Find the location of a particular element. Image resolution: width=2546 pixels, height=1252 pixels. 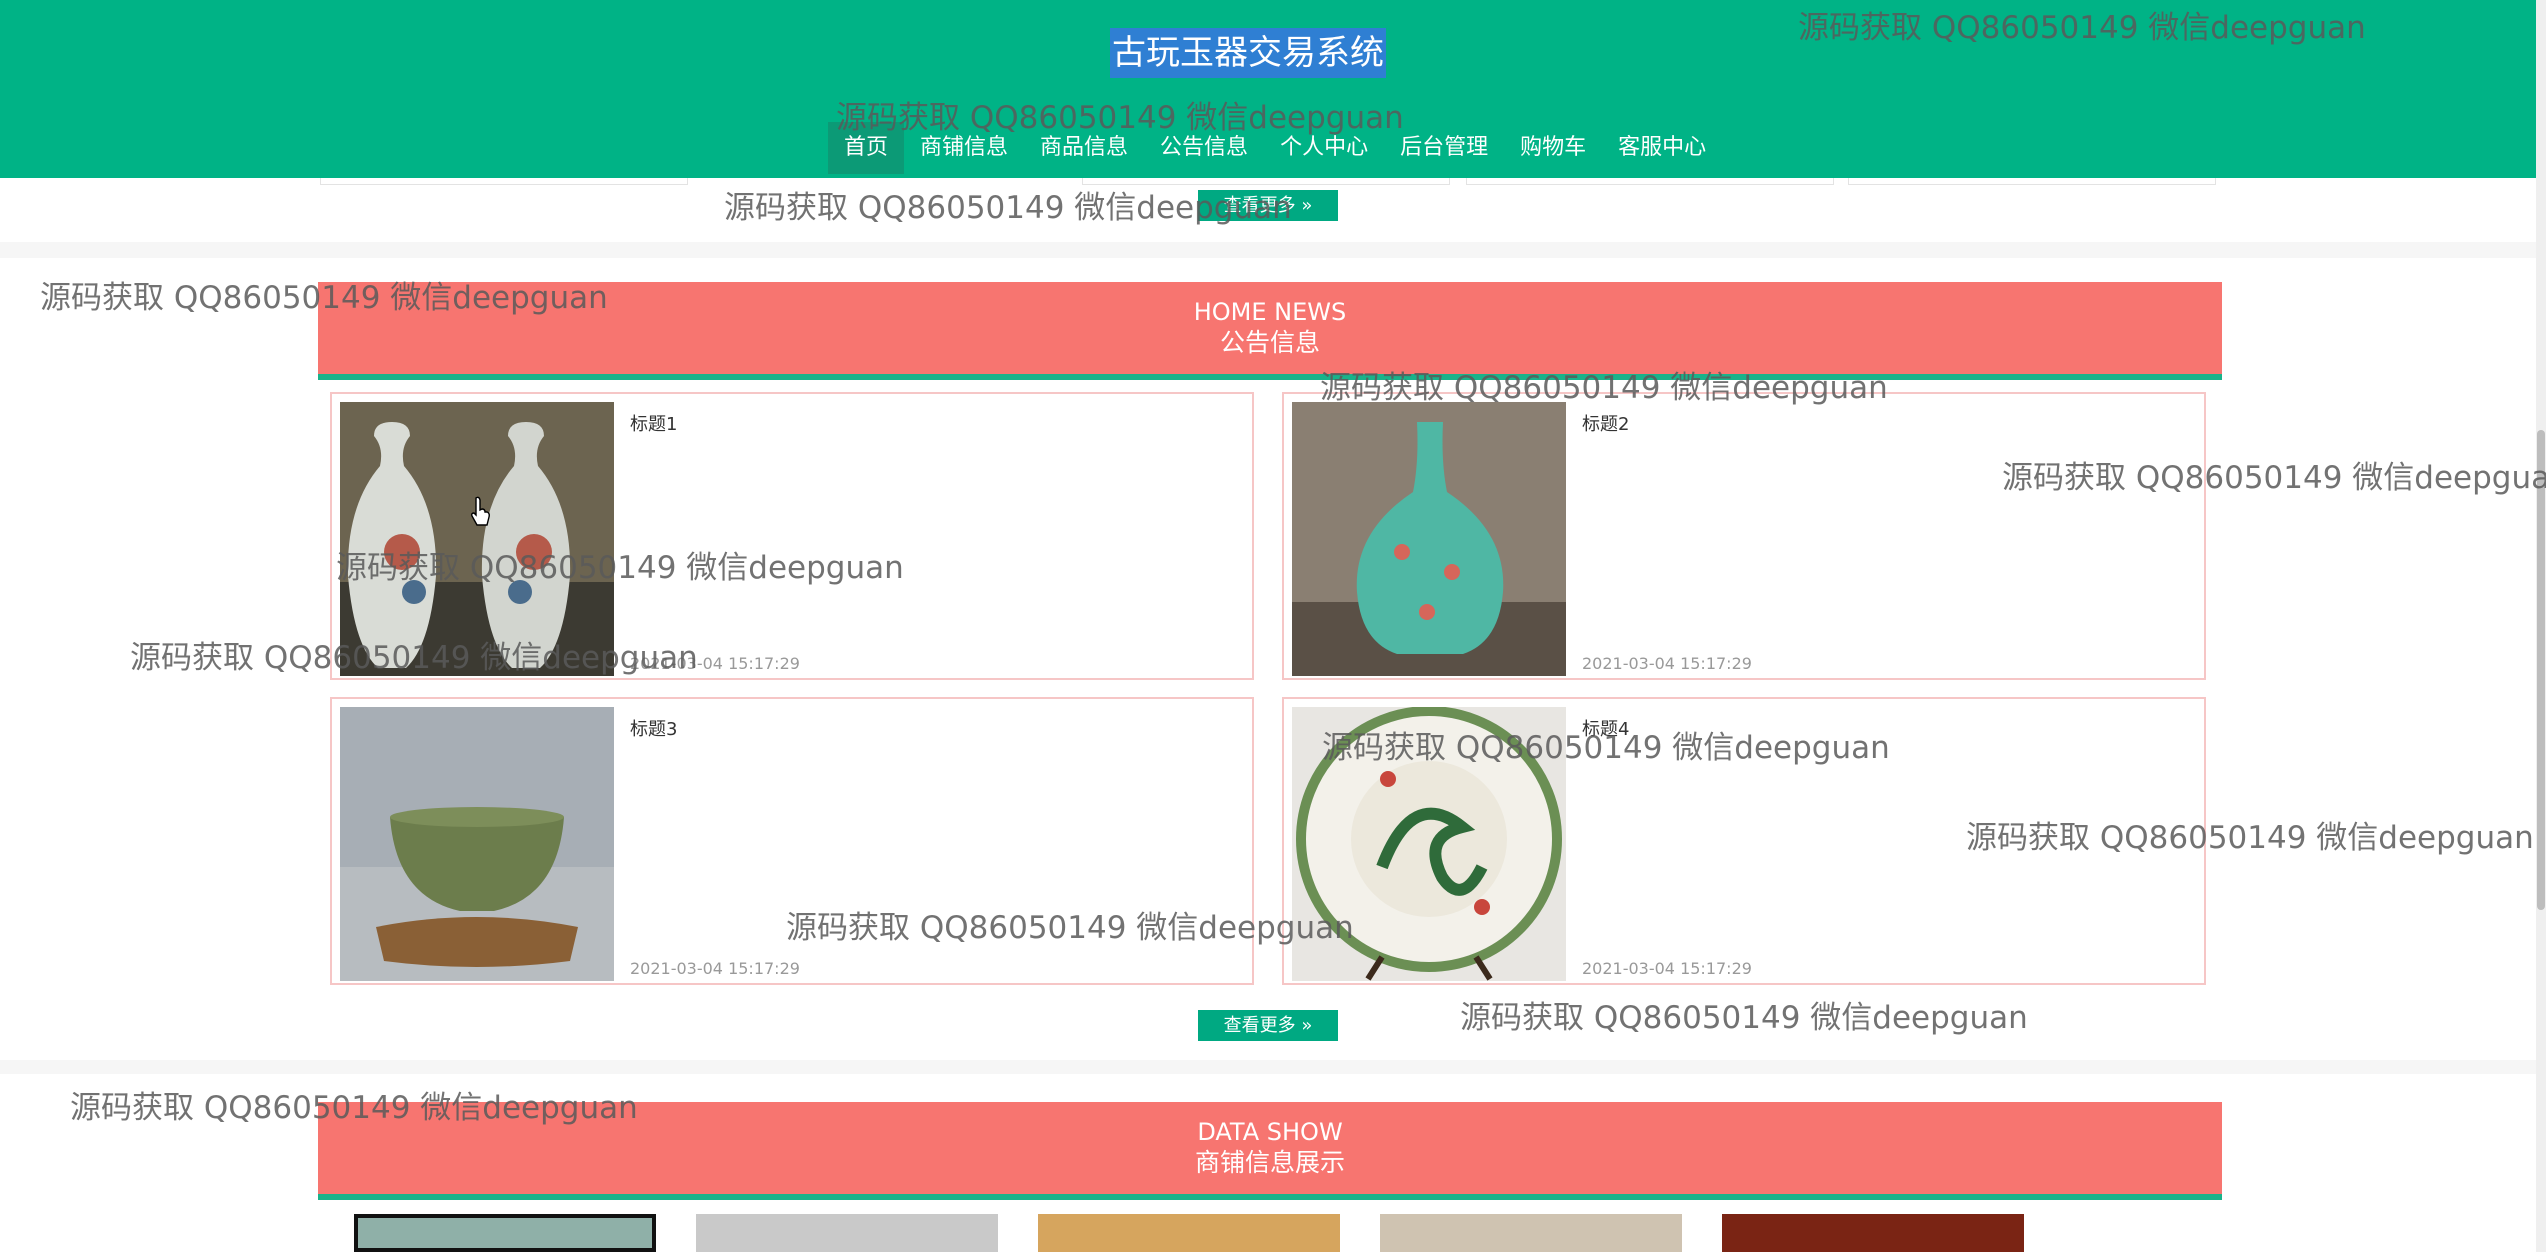

news-title: 标题1 is located at coordinates (653, 423).